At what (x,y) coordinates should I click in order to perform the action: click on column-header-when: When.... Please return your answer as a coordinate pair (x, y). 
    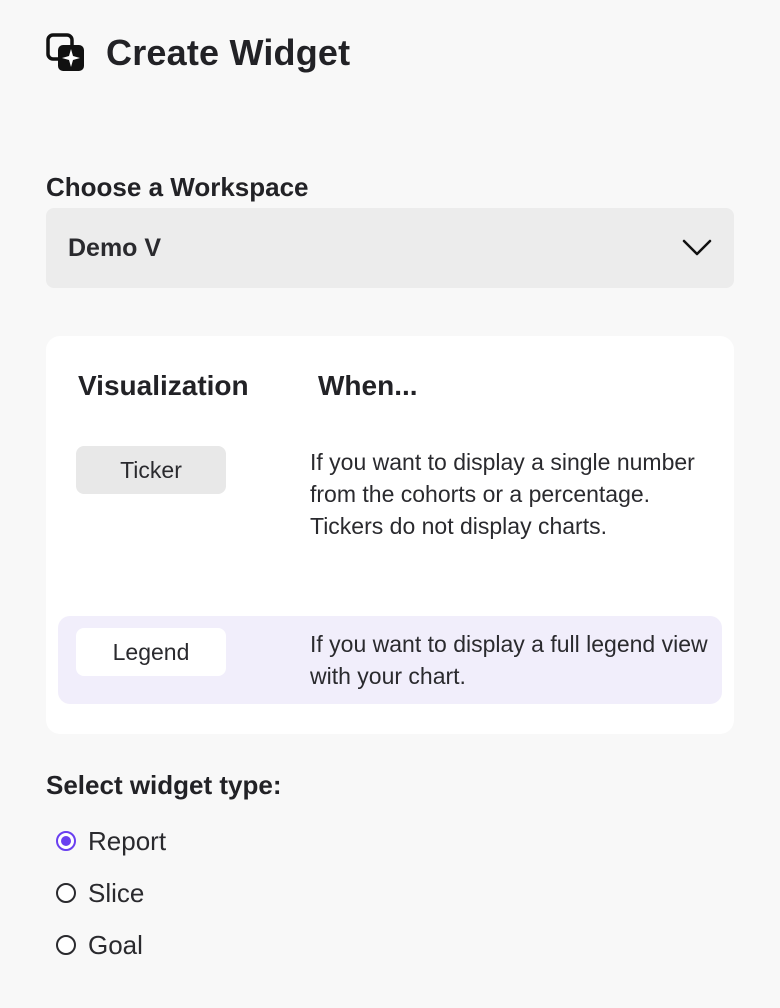
    Looking at the image, I should click on (368, 385).